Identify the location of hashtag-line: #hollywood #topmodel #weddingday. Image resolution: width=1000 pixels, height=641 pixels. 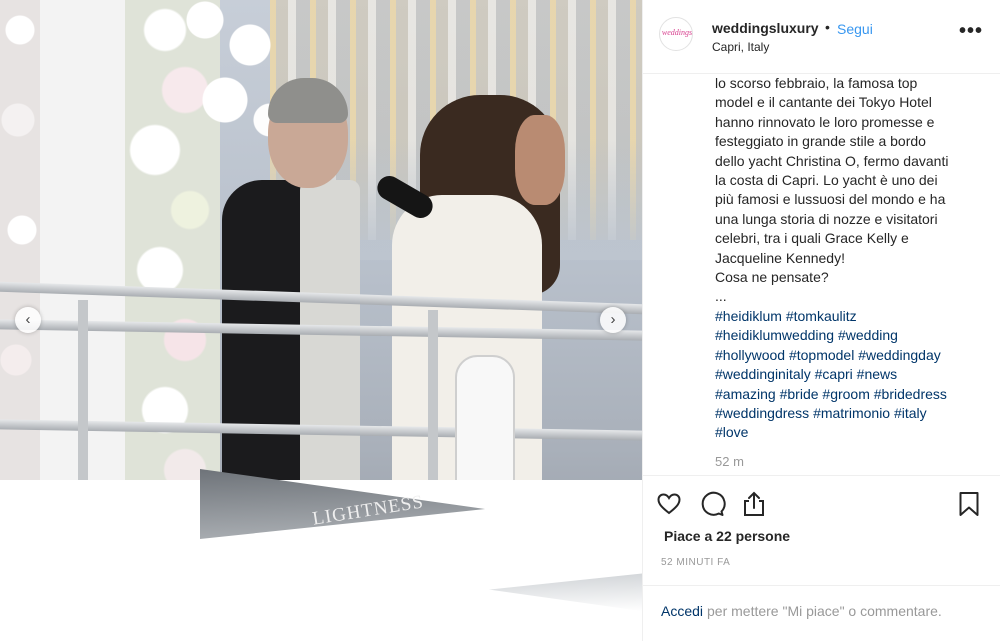
(850, 355).